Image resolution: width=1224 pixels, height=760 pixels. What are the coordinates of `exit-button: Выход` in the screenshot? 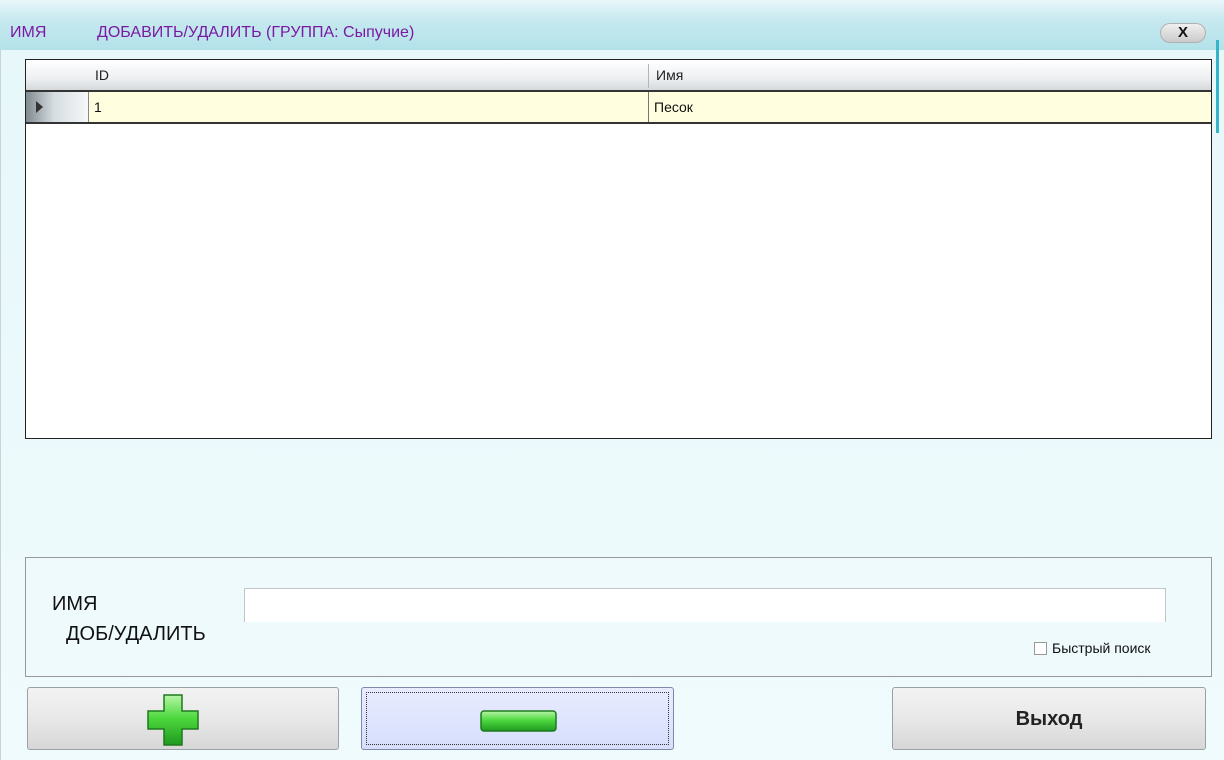 It's located at (1049, 718).